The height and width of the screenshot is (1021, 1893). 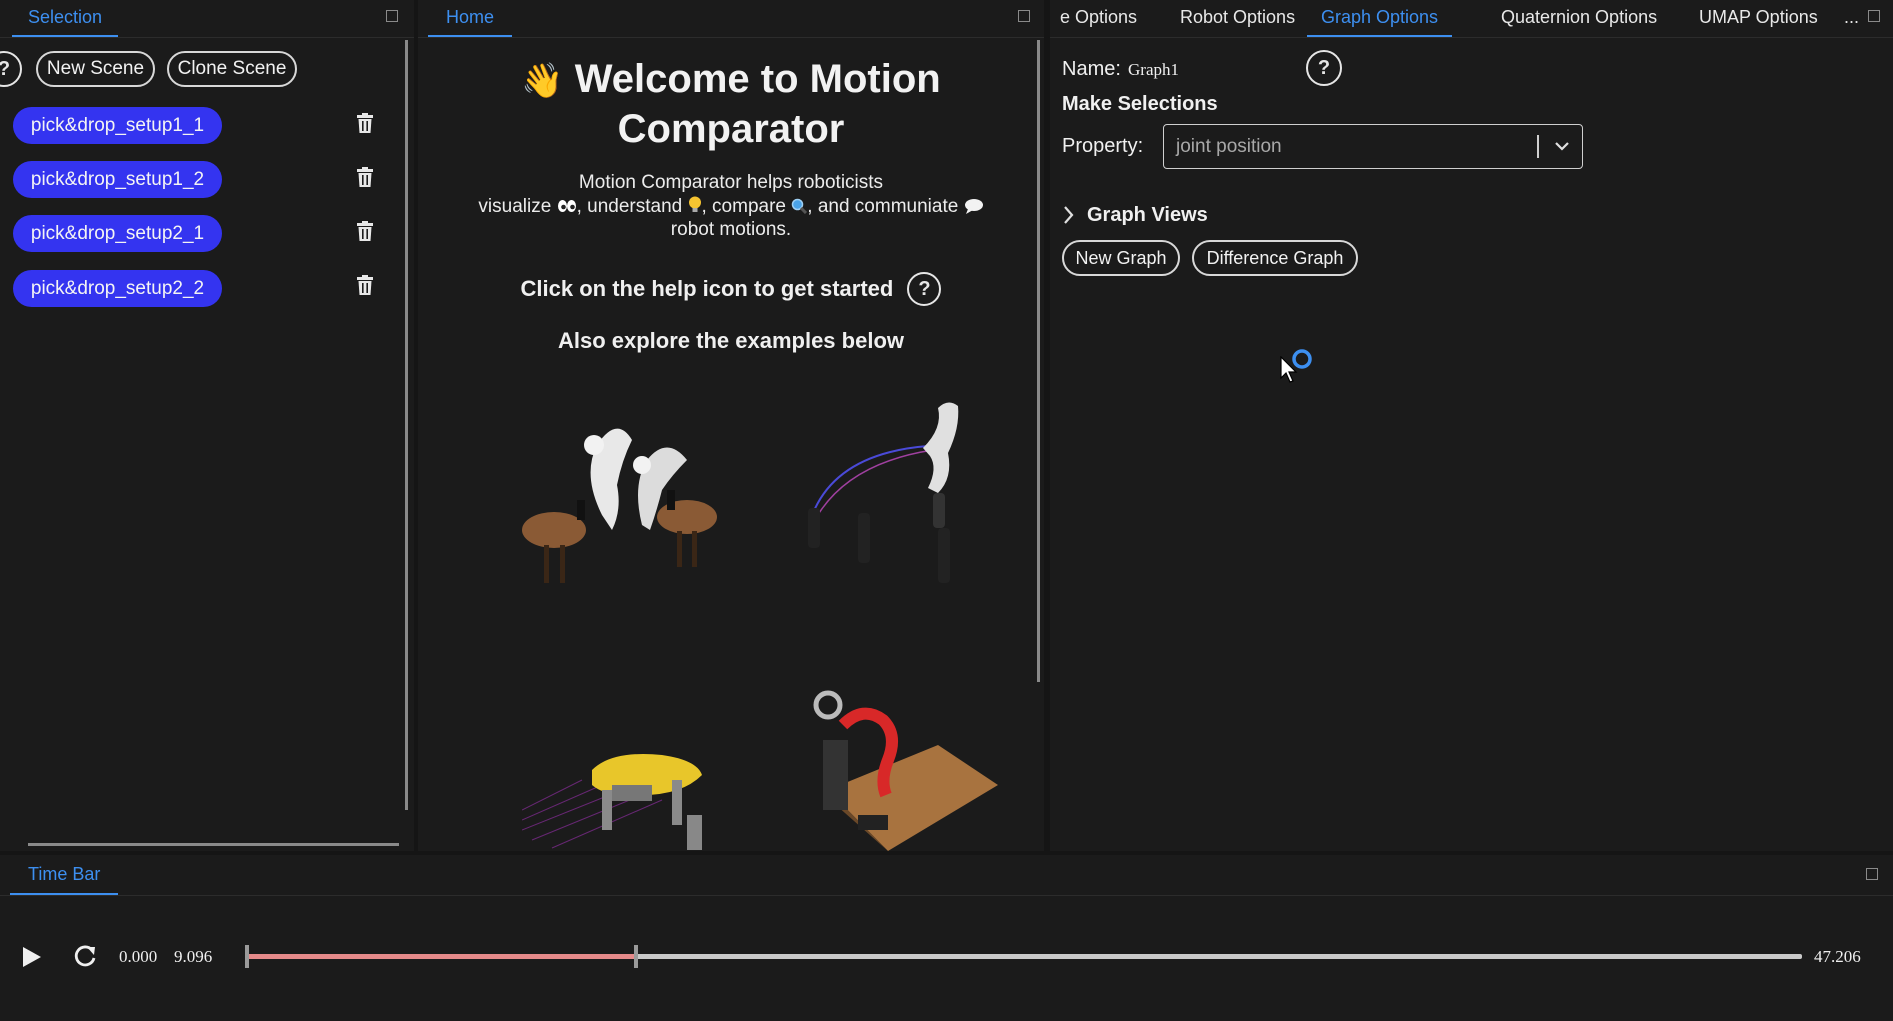 I want to click on select-divider, so click(x=1538, y=146).